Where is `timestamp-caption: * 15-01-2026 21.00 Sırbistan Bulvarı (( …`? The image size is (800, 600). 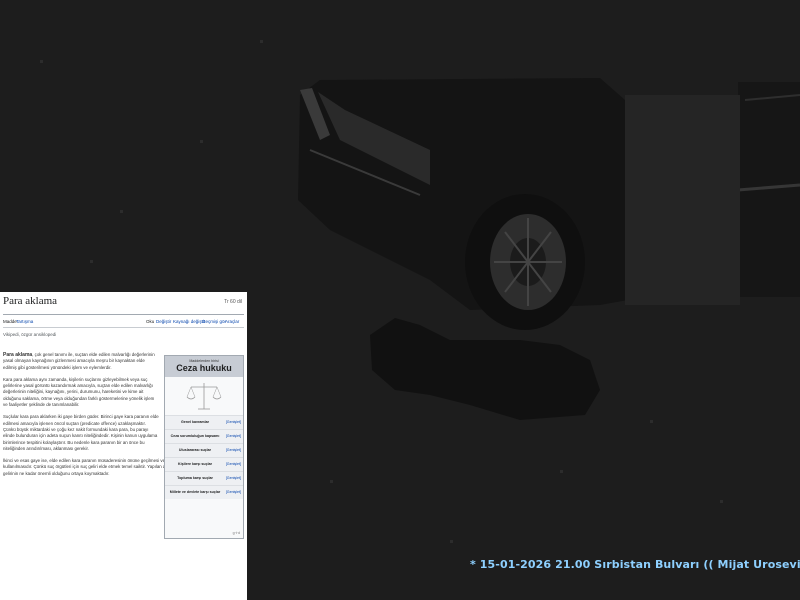
timestamp-caption: * 15-01-2026 21.00 Sırbistan Bulvarı (( … is located at coordinates (635, 564).